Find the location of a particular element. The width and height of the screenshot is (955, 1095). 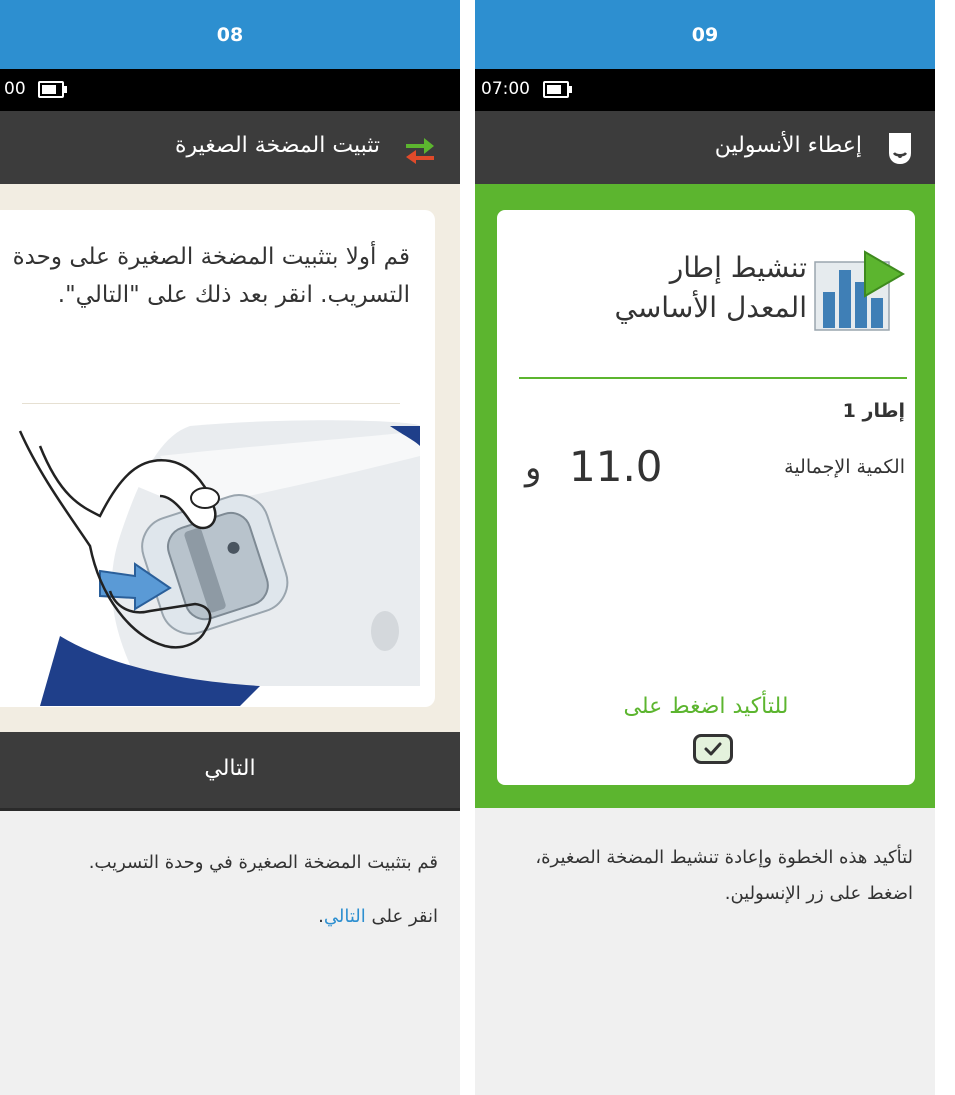

card-heading-line-2: المعدل الأساسي is located at coordinates (711, 307).